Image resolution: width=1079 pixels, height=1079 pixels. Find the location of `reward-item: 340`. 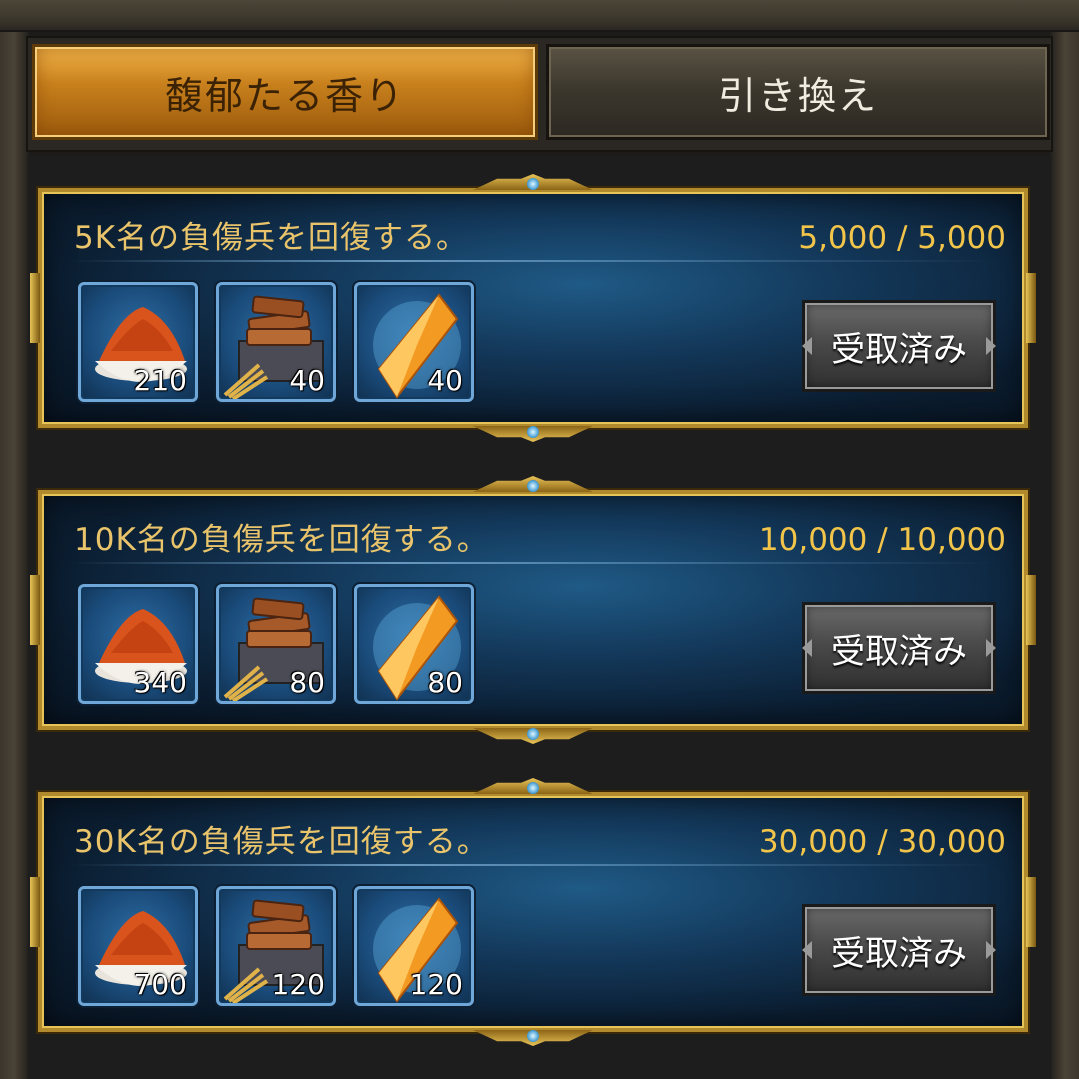

reward-item: 340 is located at coordinates (138, 644).